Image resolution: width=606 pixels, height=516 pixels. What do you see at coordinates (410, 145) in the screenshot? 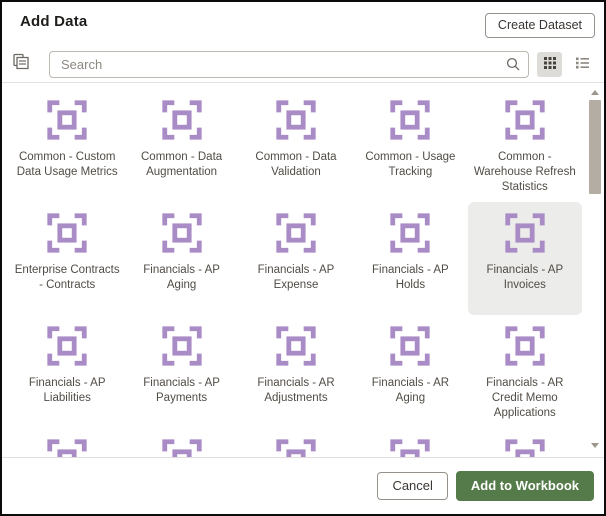
I see `dataset-tile: Common - Usage Tracking` at bounding box center [410, 145].